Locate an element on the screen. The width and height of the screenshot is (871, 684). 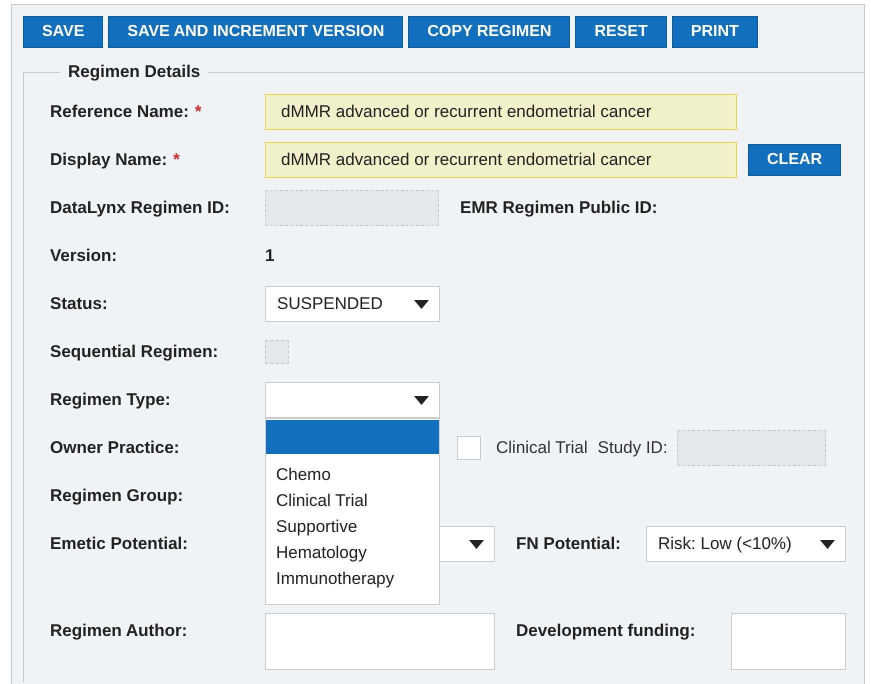
funding-field is located at coordinates (788, 641).